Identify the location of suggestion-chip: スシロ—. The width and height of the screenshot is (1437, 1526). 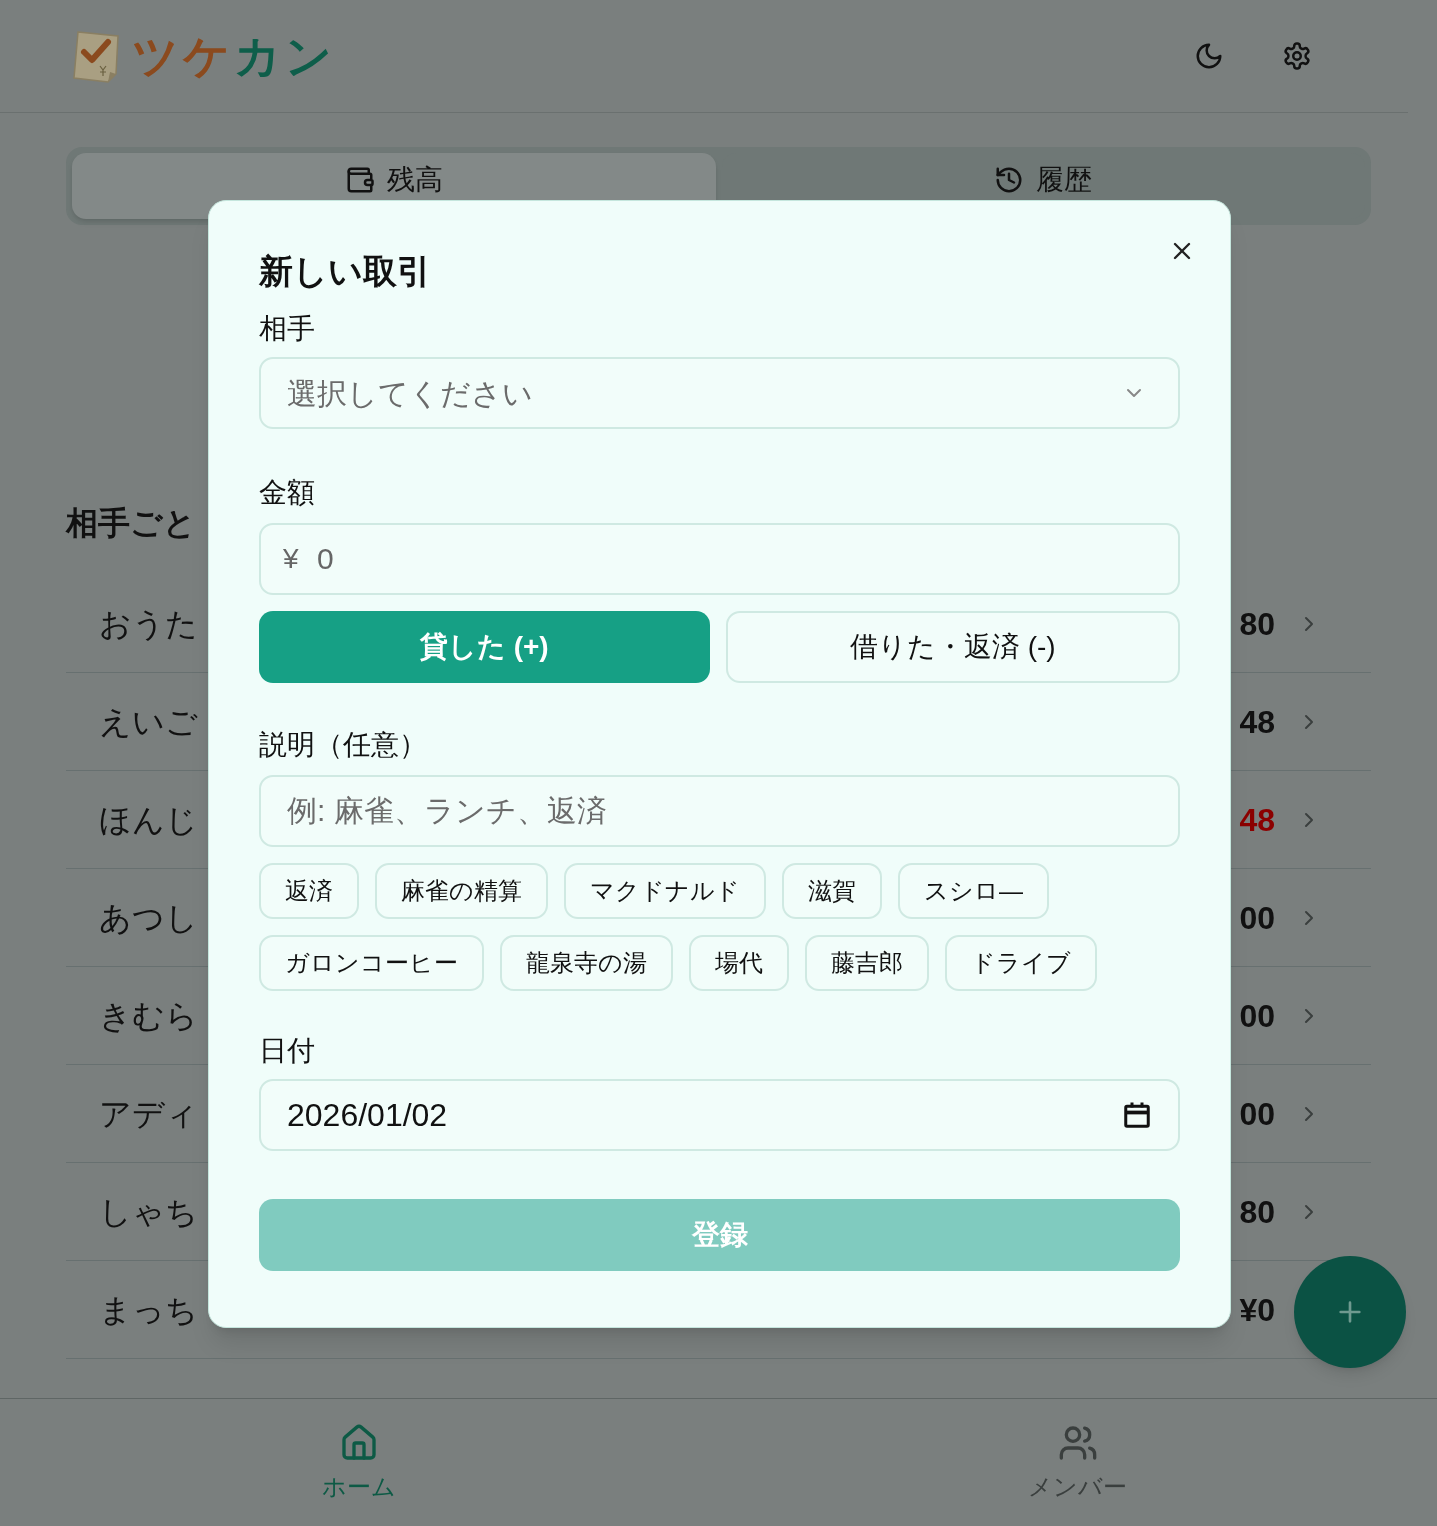
(973, 891).